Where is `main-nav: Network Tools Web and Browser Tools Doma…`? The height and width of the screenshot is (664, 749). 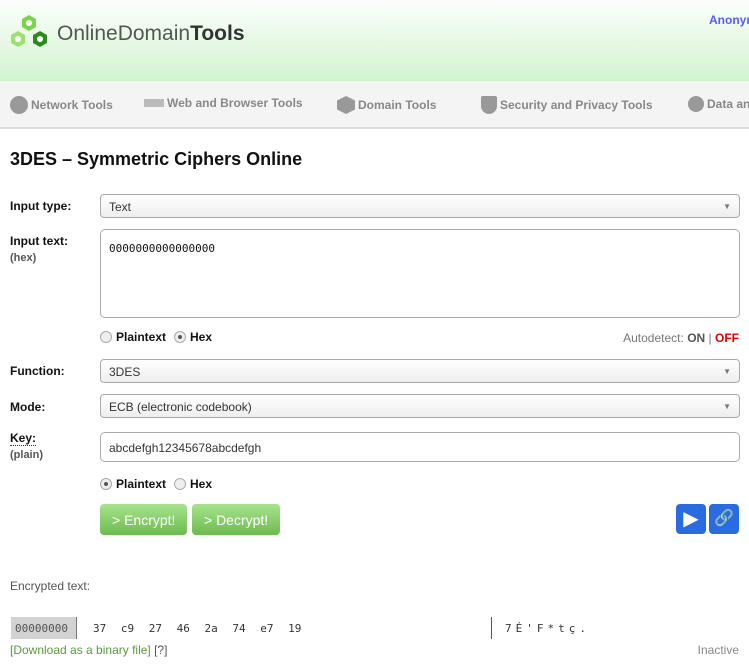
main-nav: Network Tools Web and Browser Tools Doma… is located at coordinates (374, 105).